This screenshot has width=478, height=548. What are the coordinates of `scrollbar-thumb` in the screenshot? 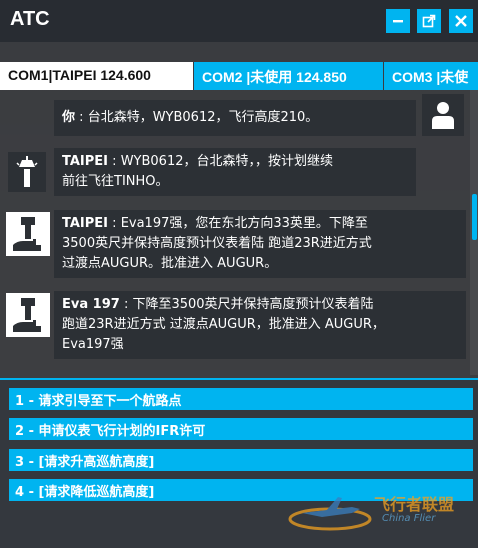 It's located at (474, 217).